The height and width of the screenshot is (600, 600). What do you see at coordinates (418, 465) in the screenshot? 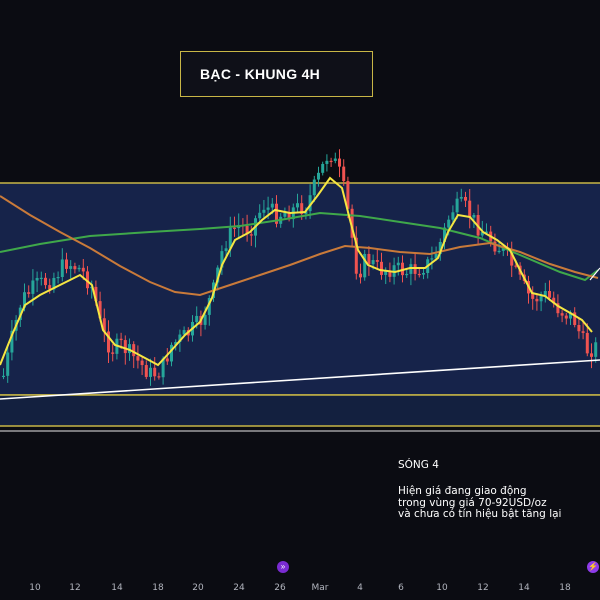
I see `annotation-heading: SÓNG 4` at bounding box center [418, 465].